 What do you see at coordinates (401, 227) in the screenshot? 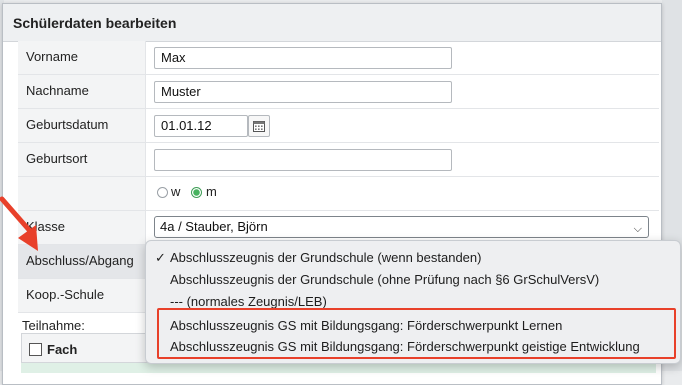
I see `klasse-select: 4a / Stauber, Björn ⌵` at bounding box center [401, 227].